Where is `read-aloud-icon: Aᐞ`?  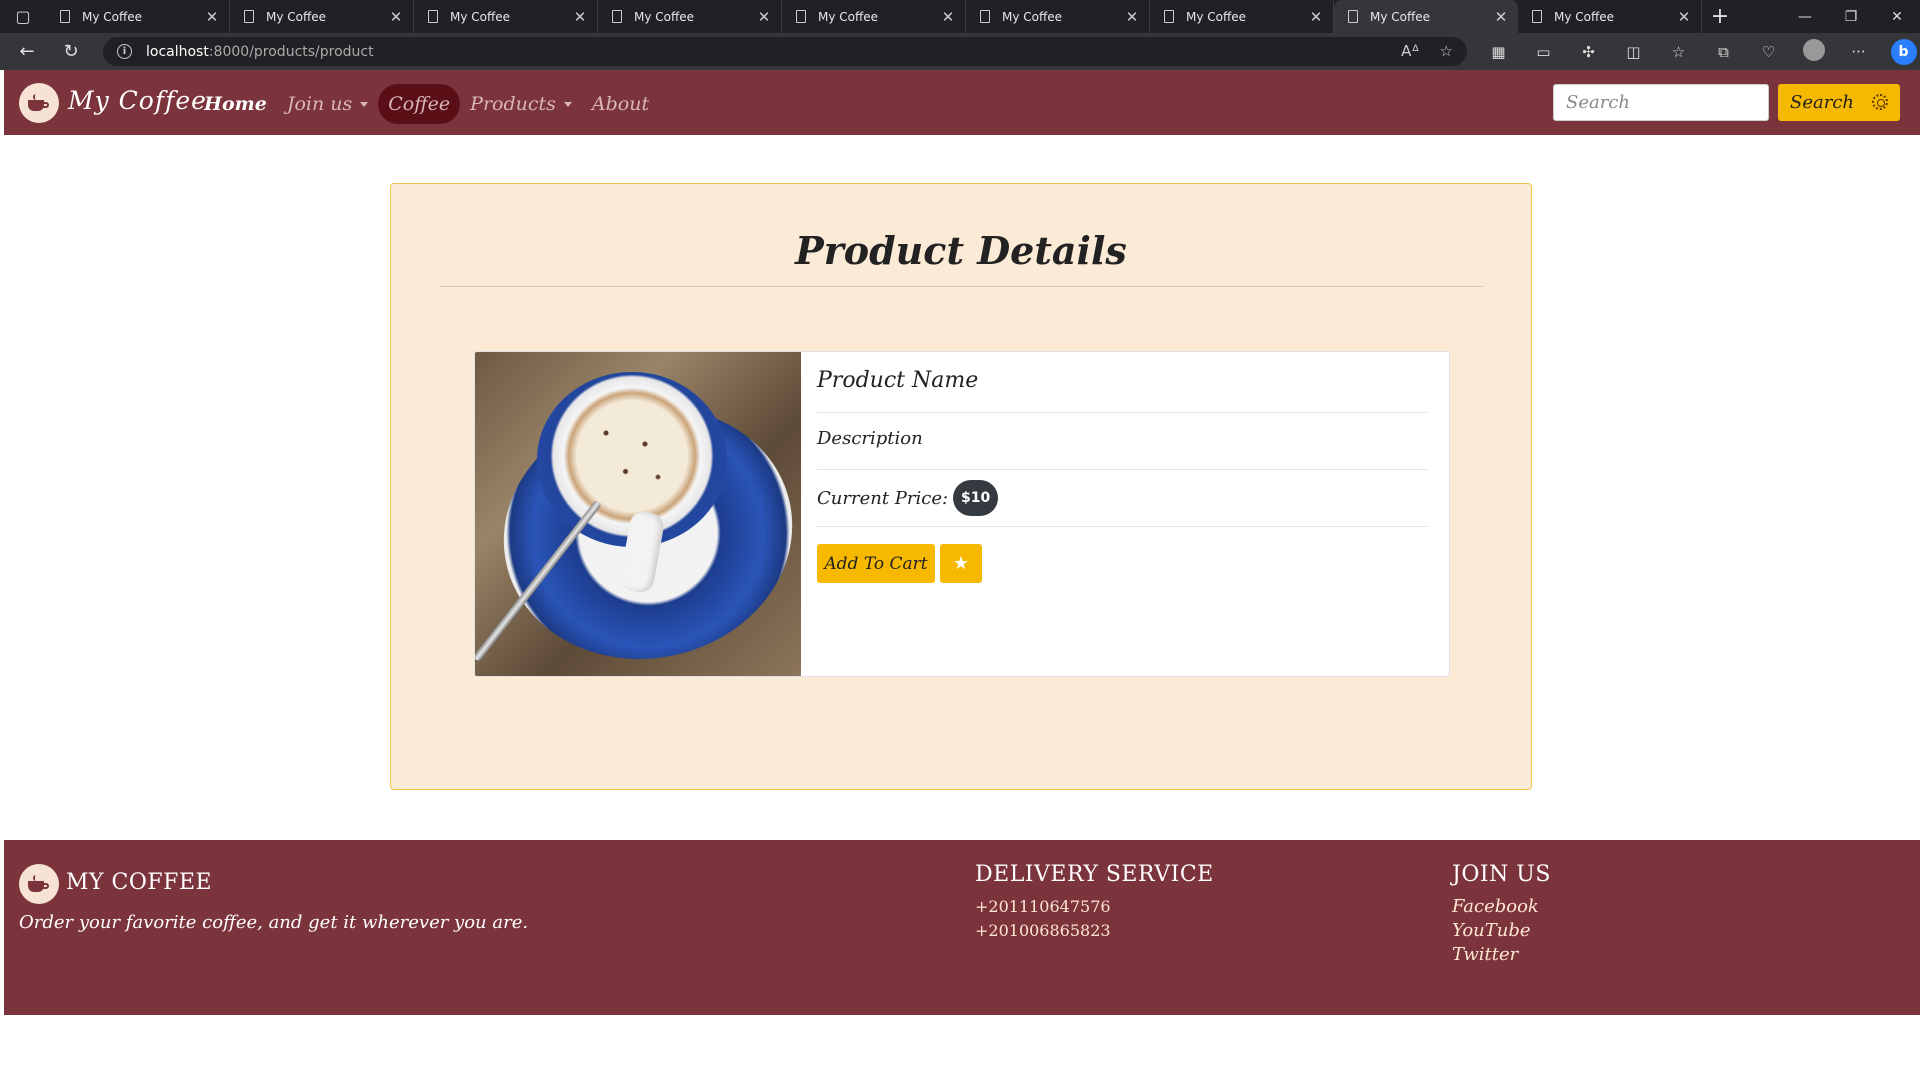 read-aloud-icon: Aᐞ is located at coordinates (1410, 51).